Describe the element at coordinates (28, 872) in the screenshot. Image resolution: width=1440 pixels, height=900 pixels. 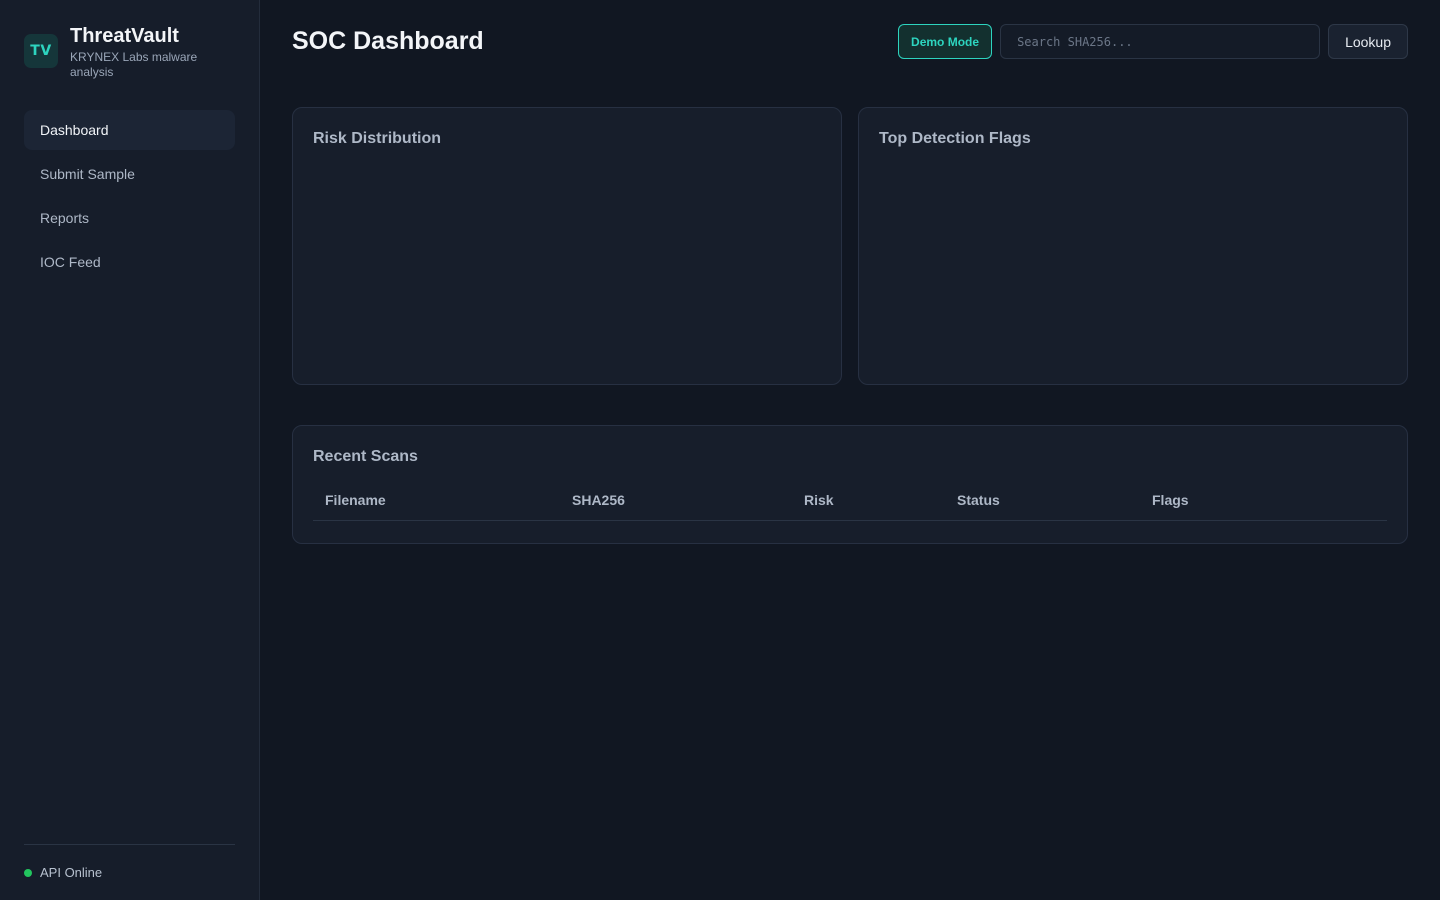
I see `status-dot-icon` at that location.